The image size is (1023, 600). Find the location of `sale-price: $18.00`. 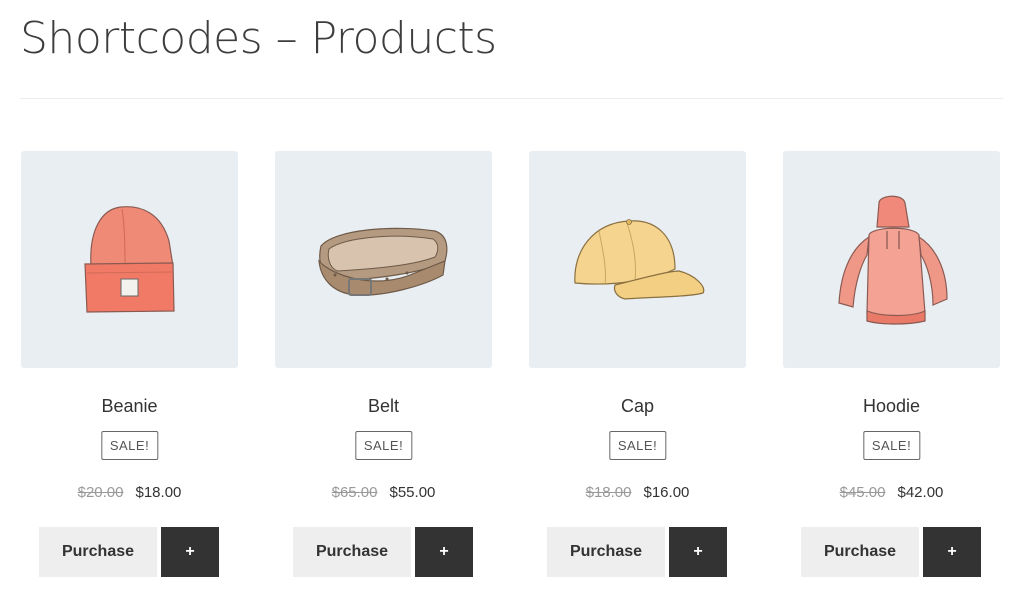

sale-price: $18.00 is located at coordinates (158, 492).